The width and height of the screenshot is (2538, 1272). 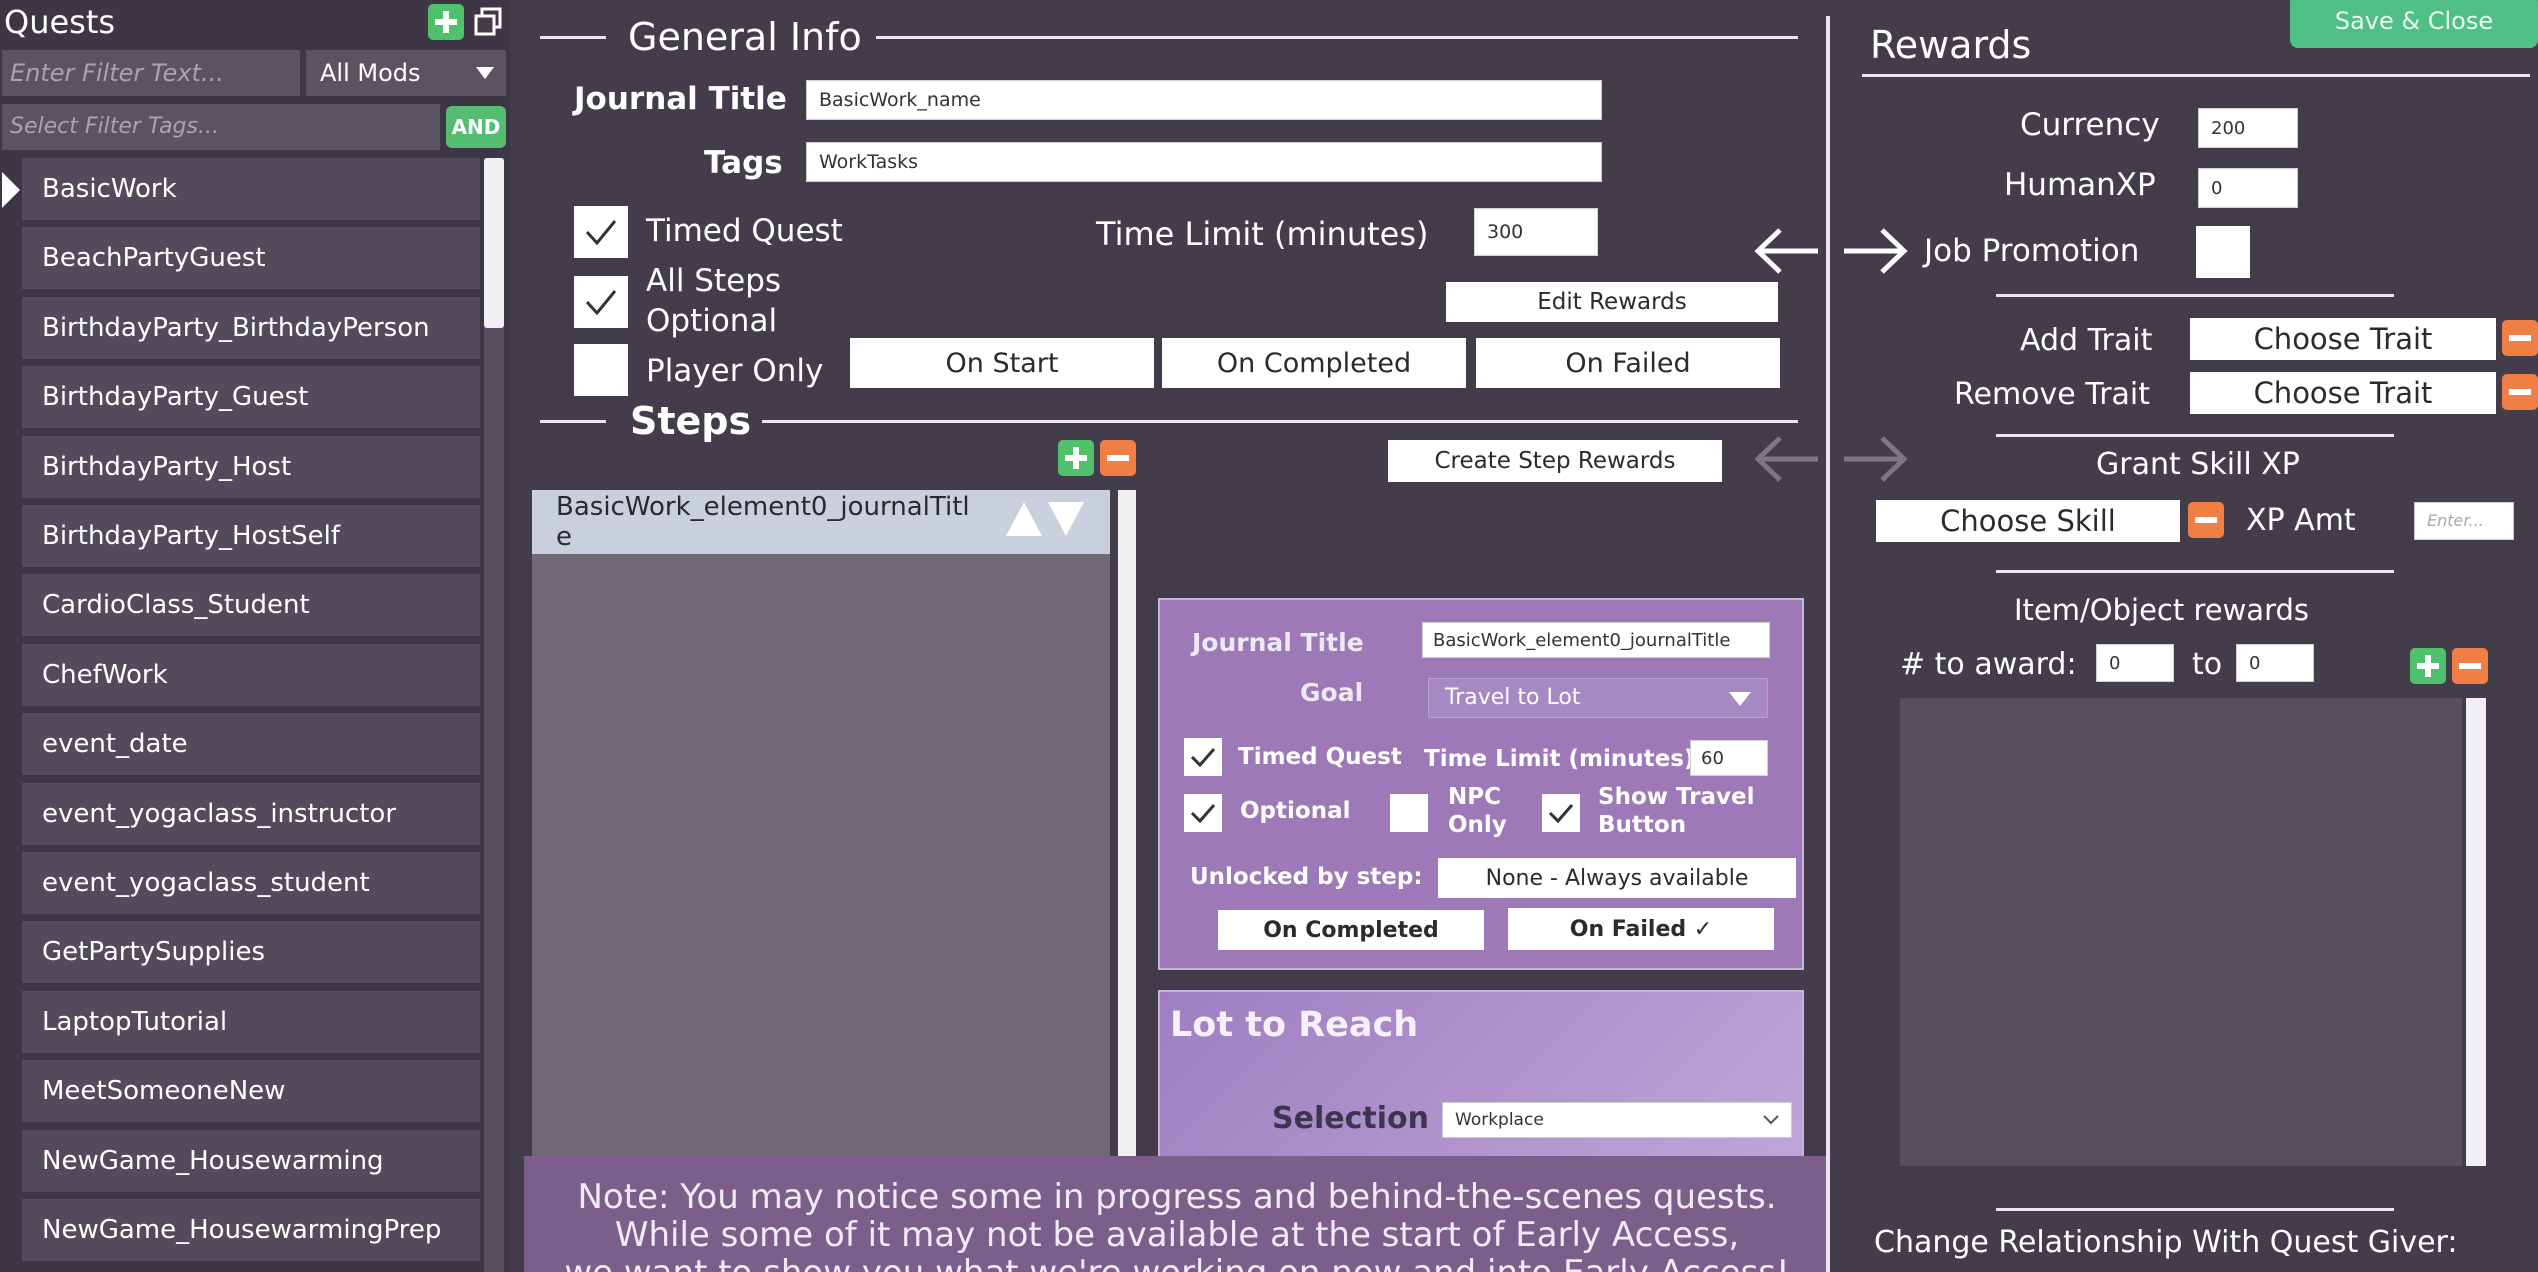 I want to click on quest-list-item: event_yogaclass_student, so click(x=251, y=883).